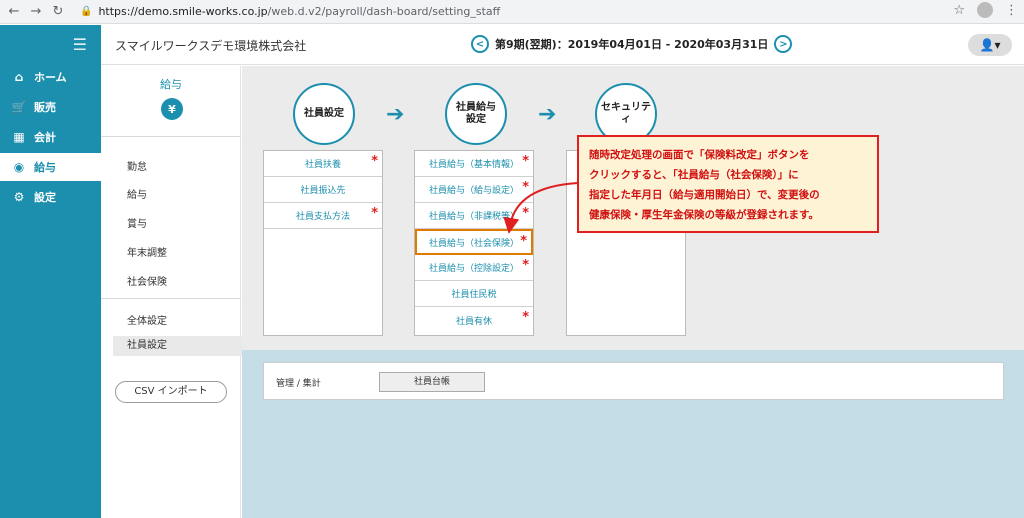 The image size is (1024, 518). I want to click on sidebar-item-payroll: ◉ 給与, so click(50, 167).